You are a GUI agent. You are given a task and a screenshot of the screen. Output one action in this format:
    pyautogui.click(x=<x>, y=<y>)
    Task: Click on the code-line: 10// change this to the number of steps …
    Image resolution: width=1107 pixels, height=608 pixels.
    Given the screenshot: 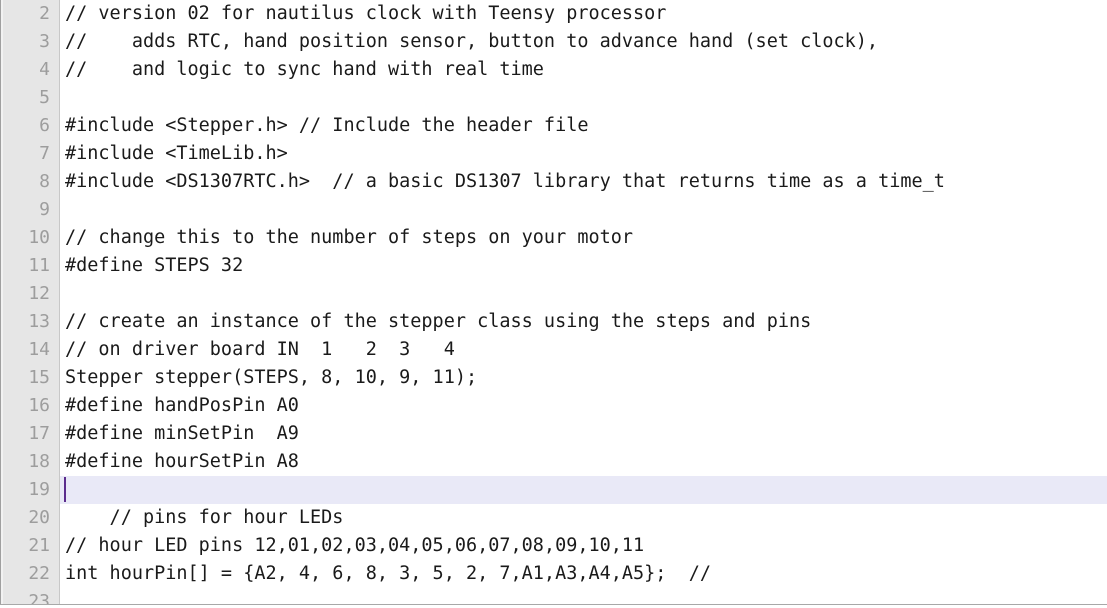 What is the action you would take?
    pyautogui.click(x=555, y=238)
    